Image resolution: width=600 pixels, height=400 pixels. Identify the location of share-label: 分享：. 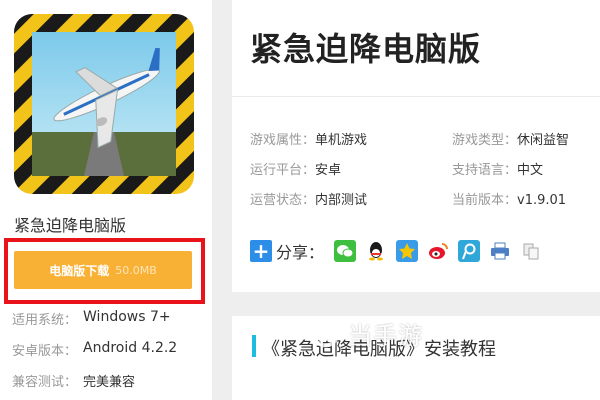
(300, 252).